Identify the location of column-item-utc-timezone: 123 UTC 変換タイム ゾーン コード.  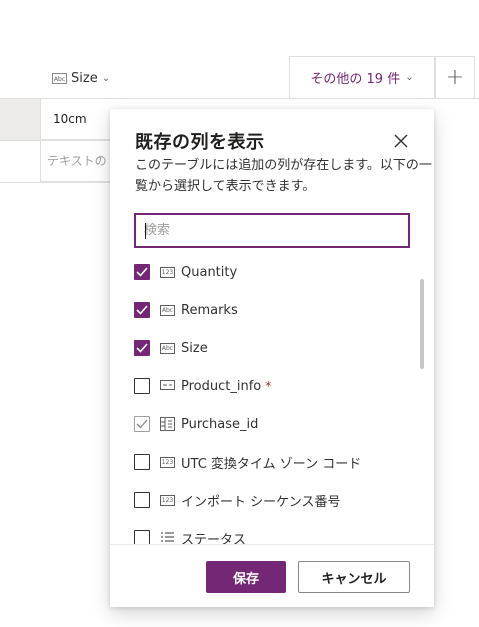
(247, 462).